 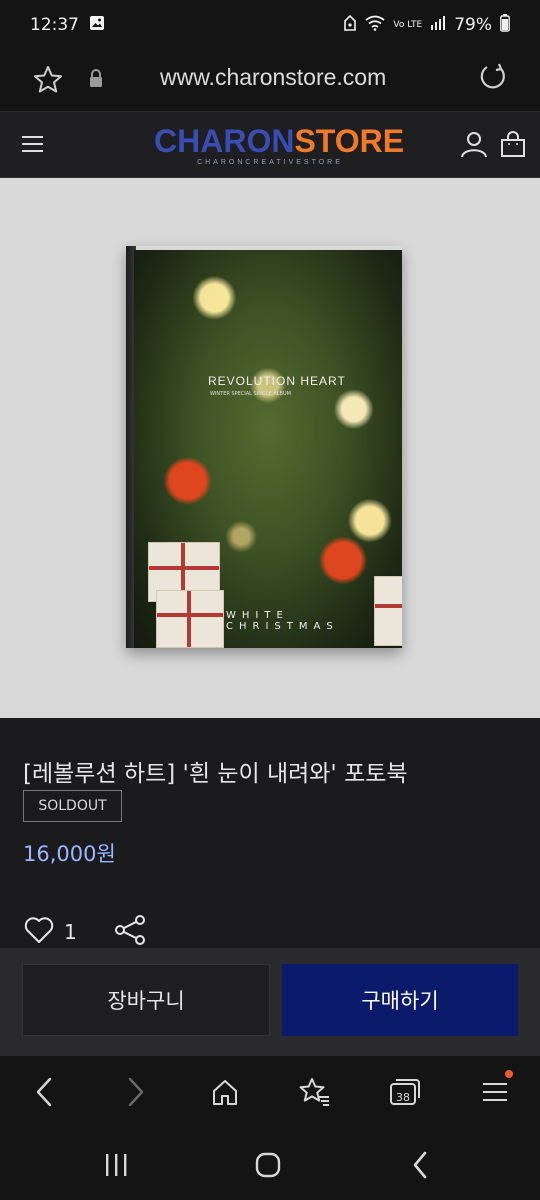 What do you see at coordinates (375, 25) in the screenshot?
I see `wifi-icon` at bounding box center [375, 25].